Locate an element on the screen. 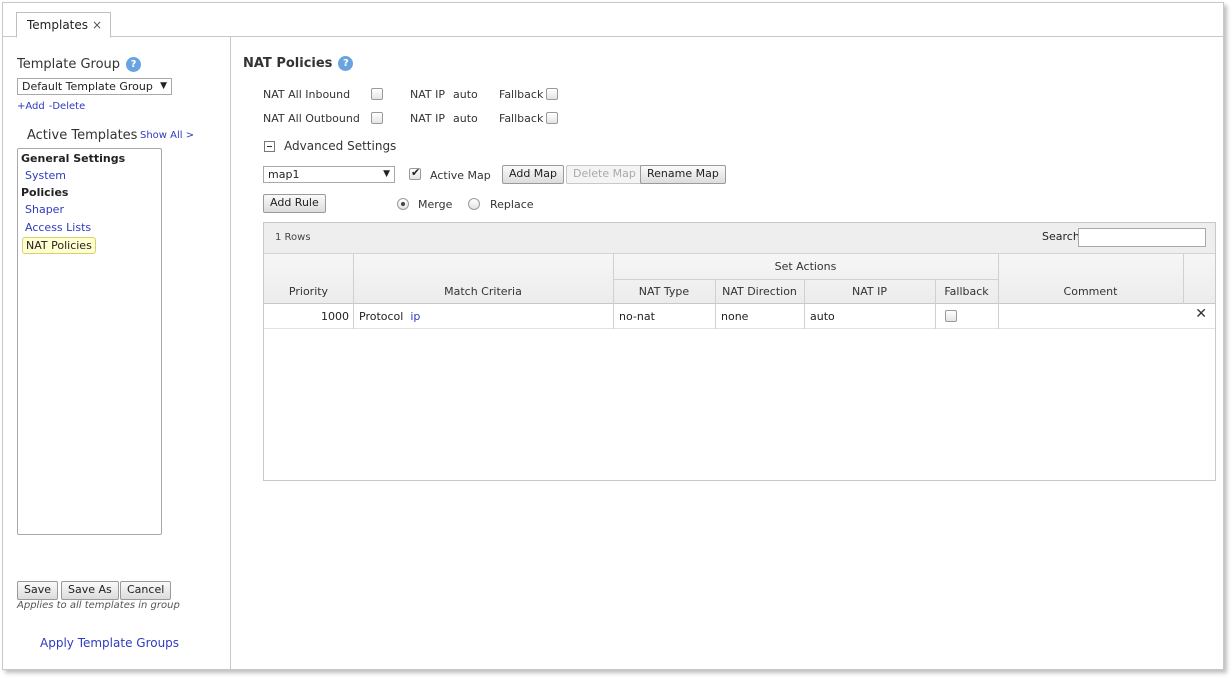 Image resolution: width=1232 pixels, height=678 pixels. add-delete-links: +Add -Delete is located at coordinates (53, 106).